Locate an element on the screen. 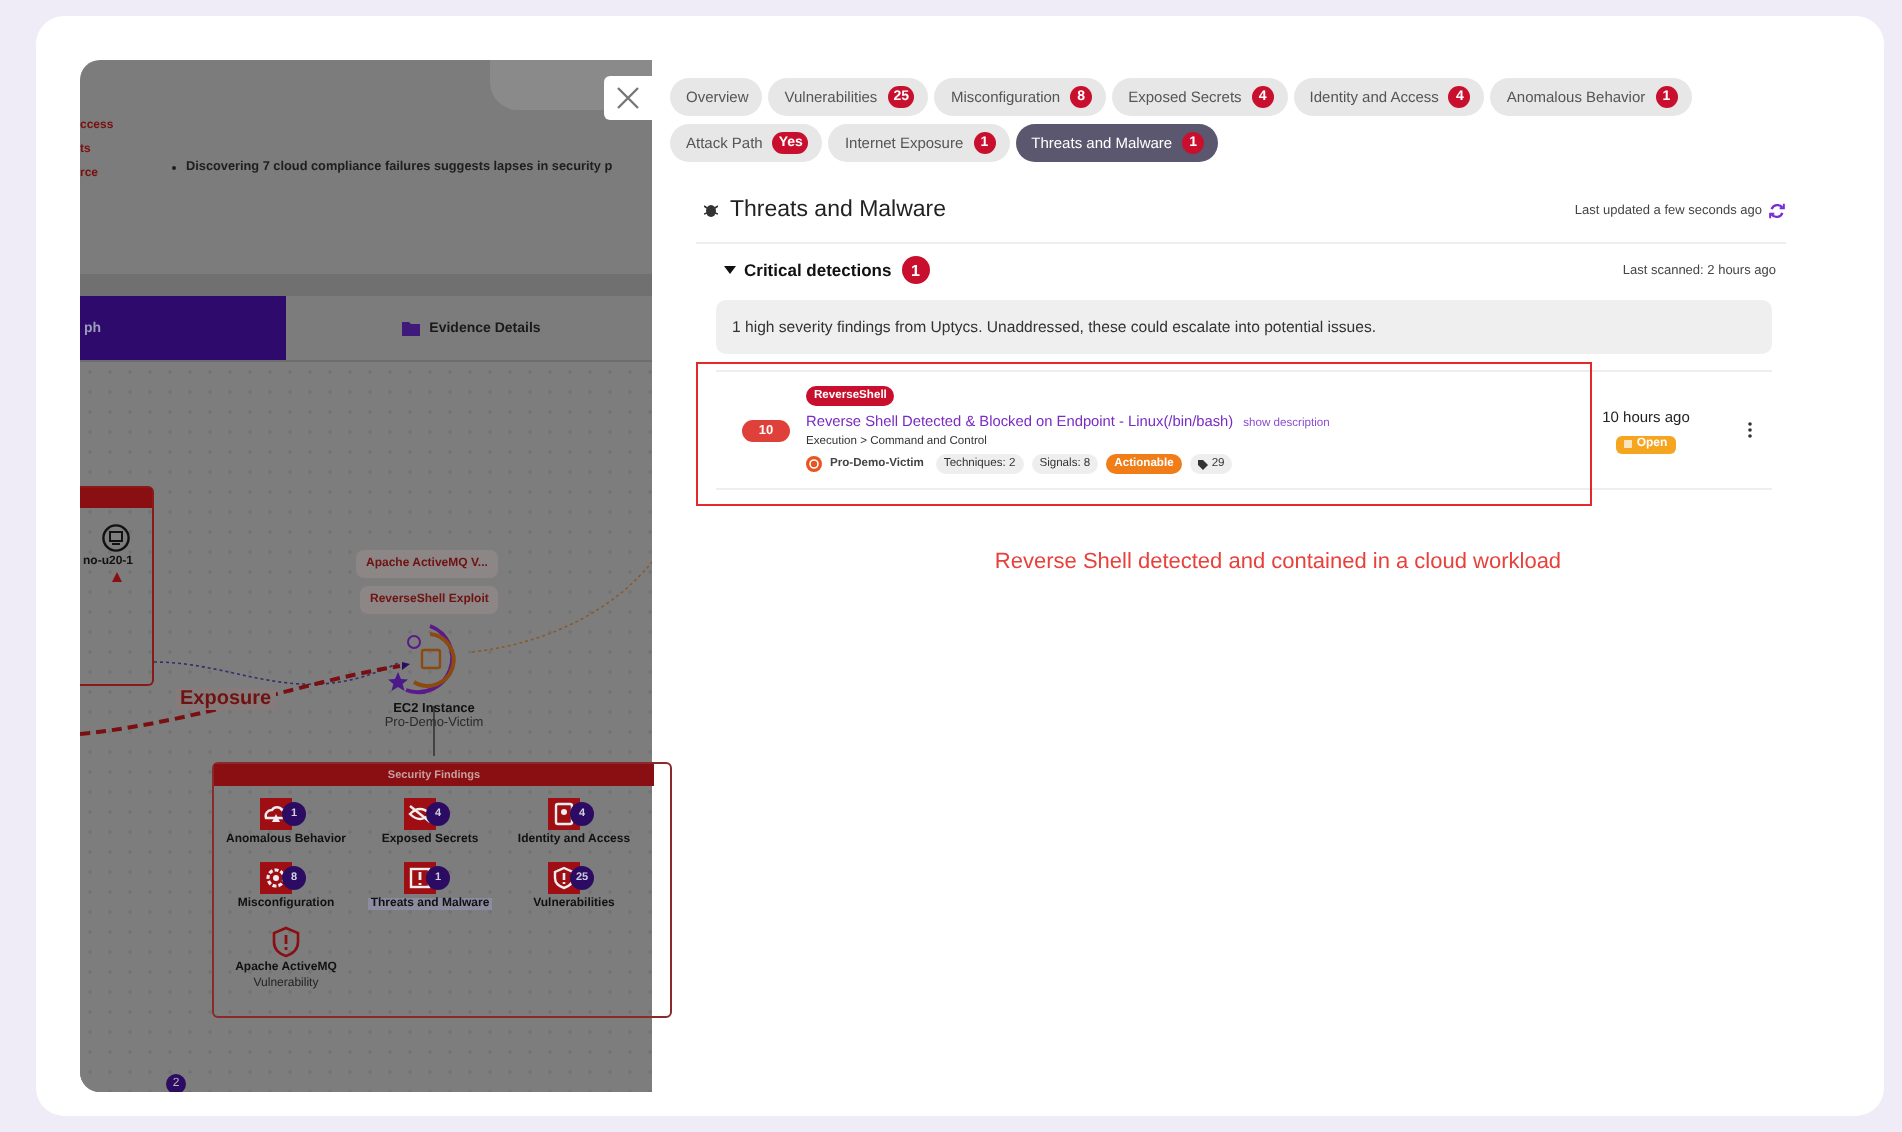 The image size is (1902, 1132). warning-icon is located at coordinates (116, 577).